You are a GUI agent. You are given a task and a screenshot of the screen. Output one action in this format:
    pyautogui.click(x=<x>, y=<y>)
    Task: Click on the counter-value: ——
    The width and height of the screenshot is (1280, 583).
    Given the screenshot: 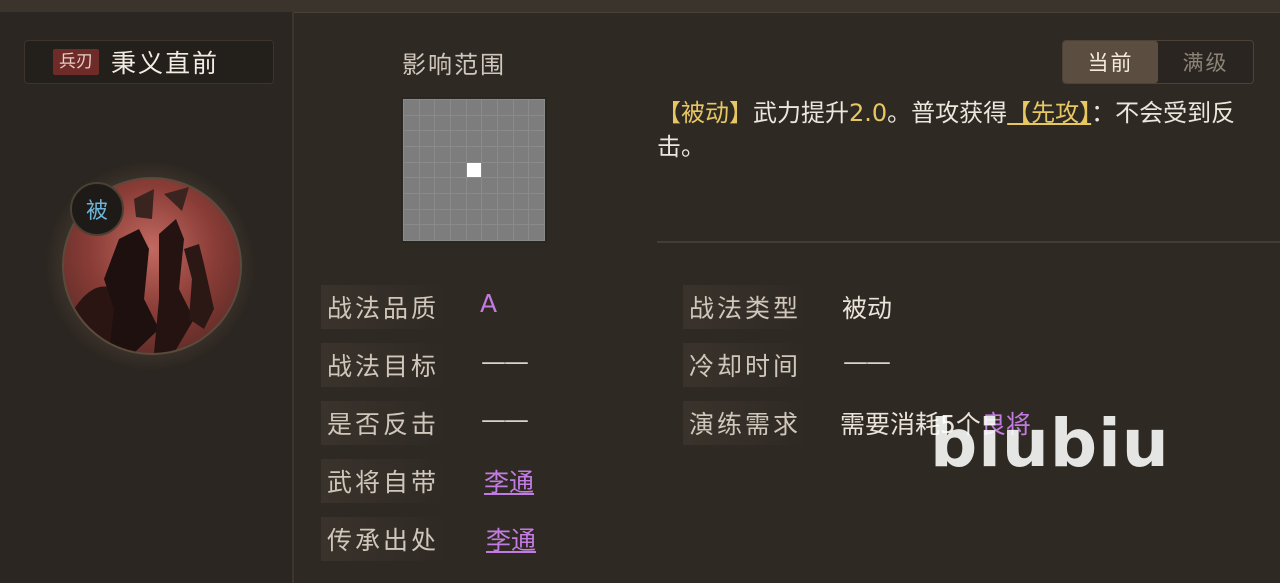 What is the action you would take?
    pyautogui.click(x=505, y=419)
    